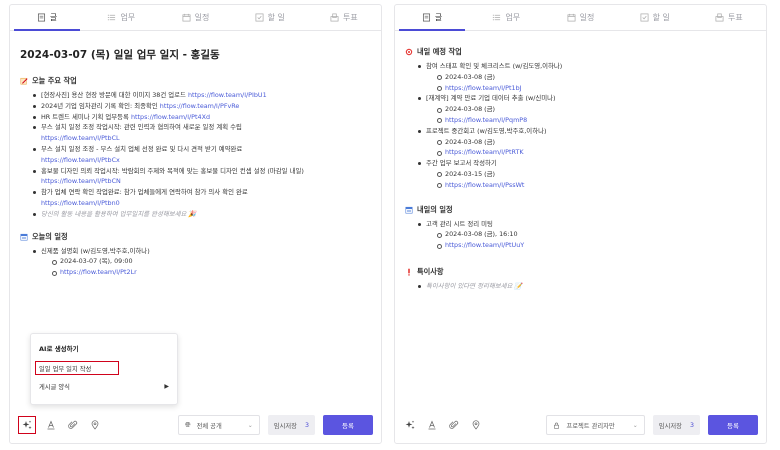 This screenshot has width=780, height=450. What do you see at coordinates (439, 51) in the screenshot?
I see `section-title-text: 내일 예정 작업` at bounding box center [439, 51].